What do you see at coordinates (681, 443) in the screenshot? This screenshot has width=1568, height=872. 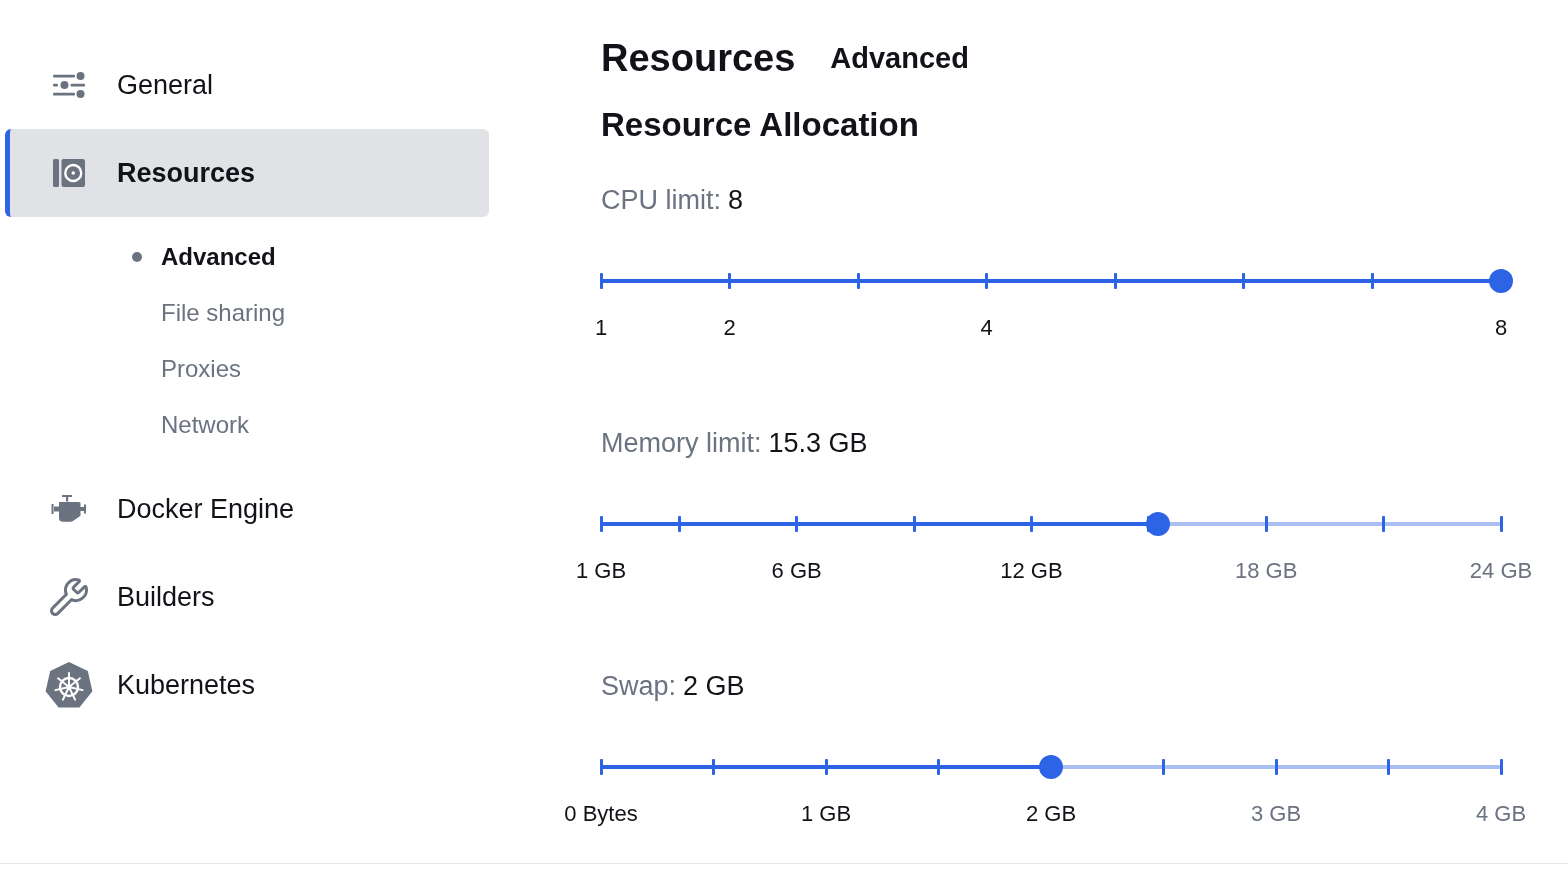 I see `slider-label: Memory limit:` at bounding box center [681, 443].